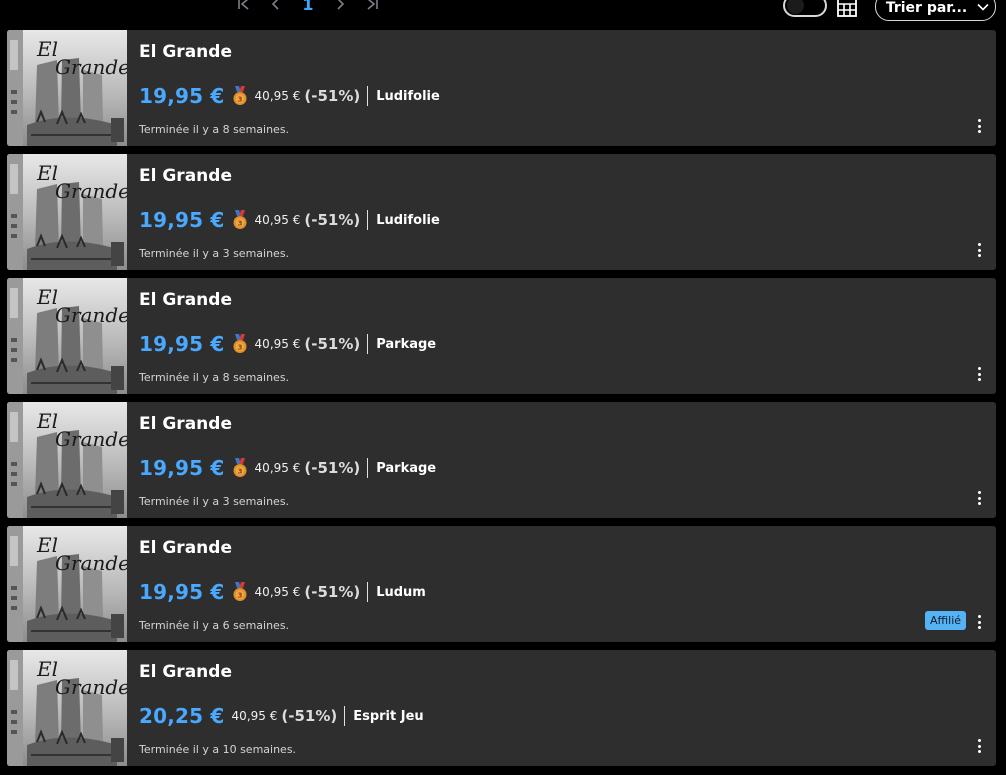 The height and width of the screenshot is (775, 1006). What do you see at coordinates (372, 8) in the screenshot?
I see `last-page-icon` at bounding box center [372, 8].